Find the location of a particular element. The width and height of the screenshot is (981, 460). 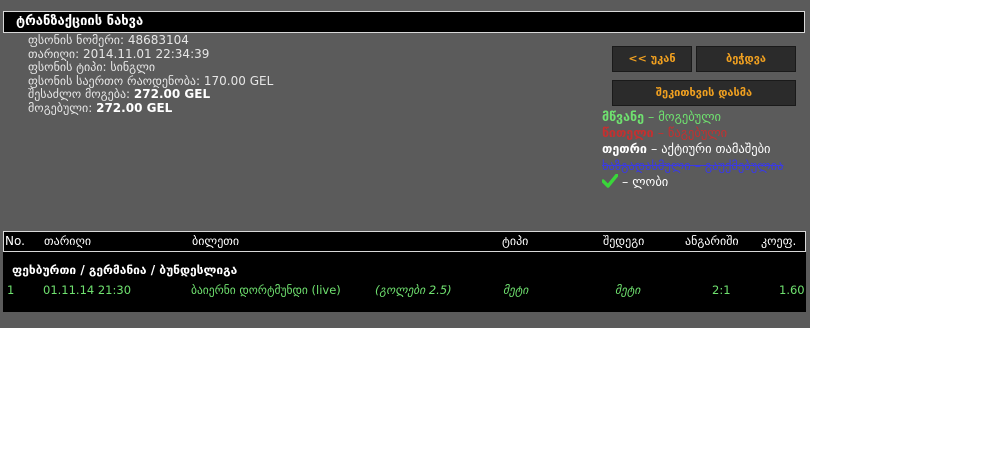

check-icon is located at coordinates (610, 180).